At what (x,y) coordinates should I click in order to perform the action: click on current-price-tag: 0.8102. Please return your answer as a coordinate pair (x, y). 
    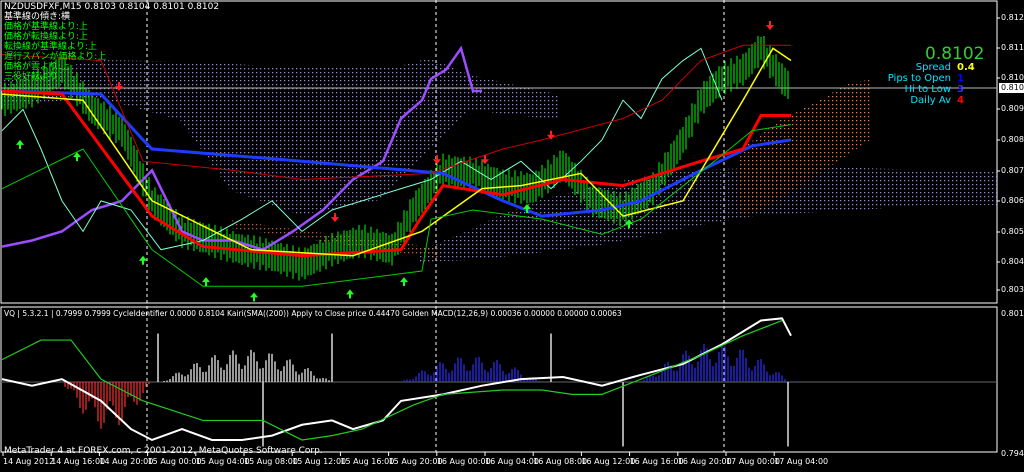
    Looking at the image, I should click on (1011, 88).